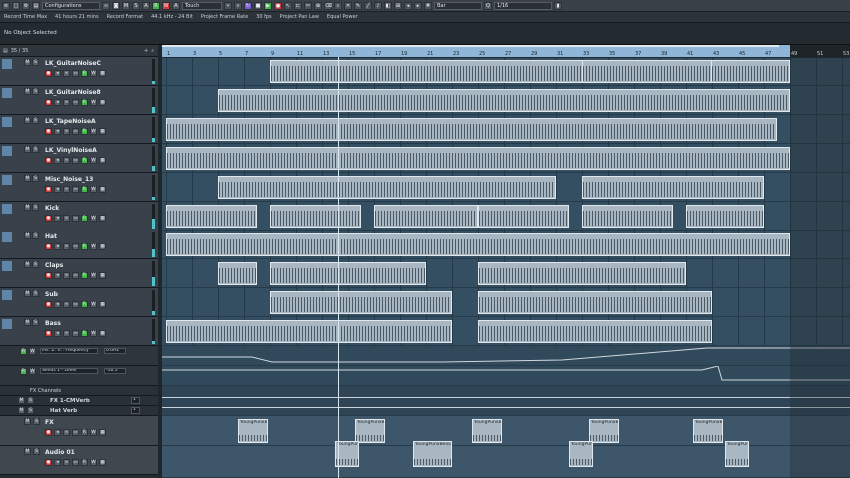  What do you see at coordinates (70, 121) in the screenshot?
I see `track-name: LK_TapeNoiseA` at bounding box center [70, 121].